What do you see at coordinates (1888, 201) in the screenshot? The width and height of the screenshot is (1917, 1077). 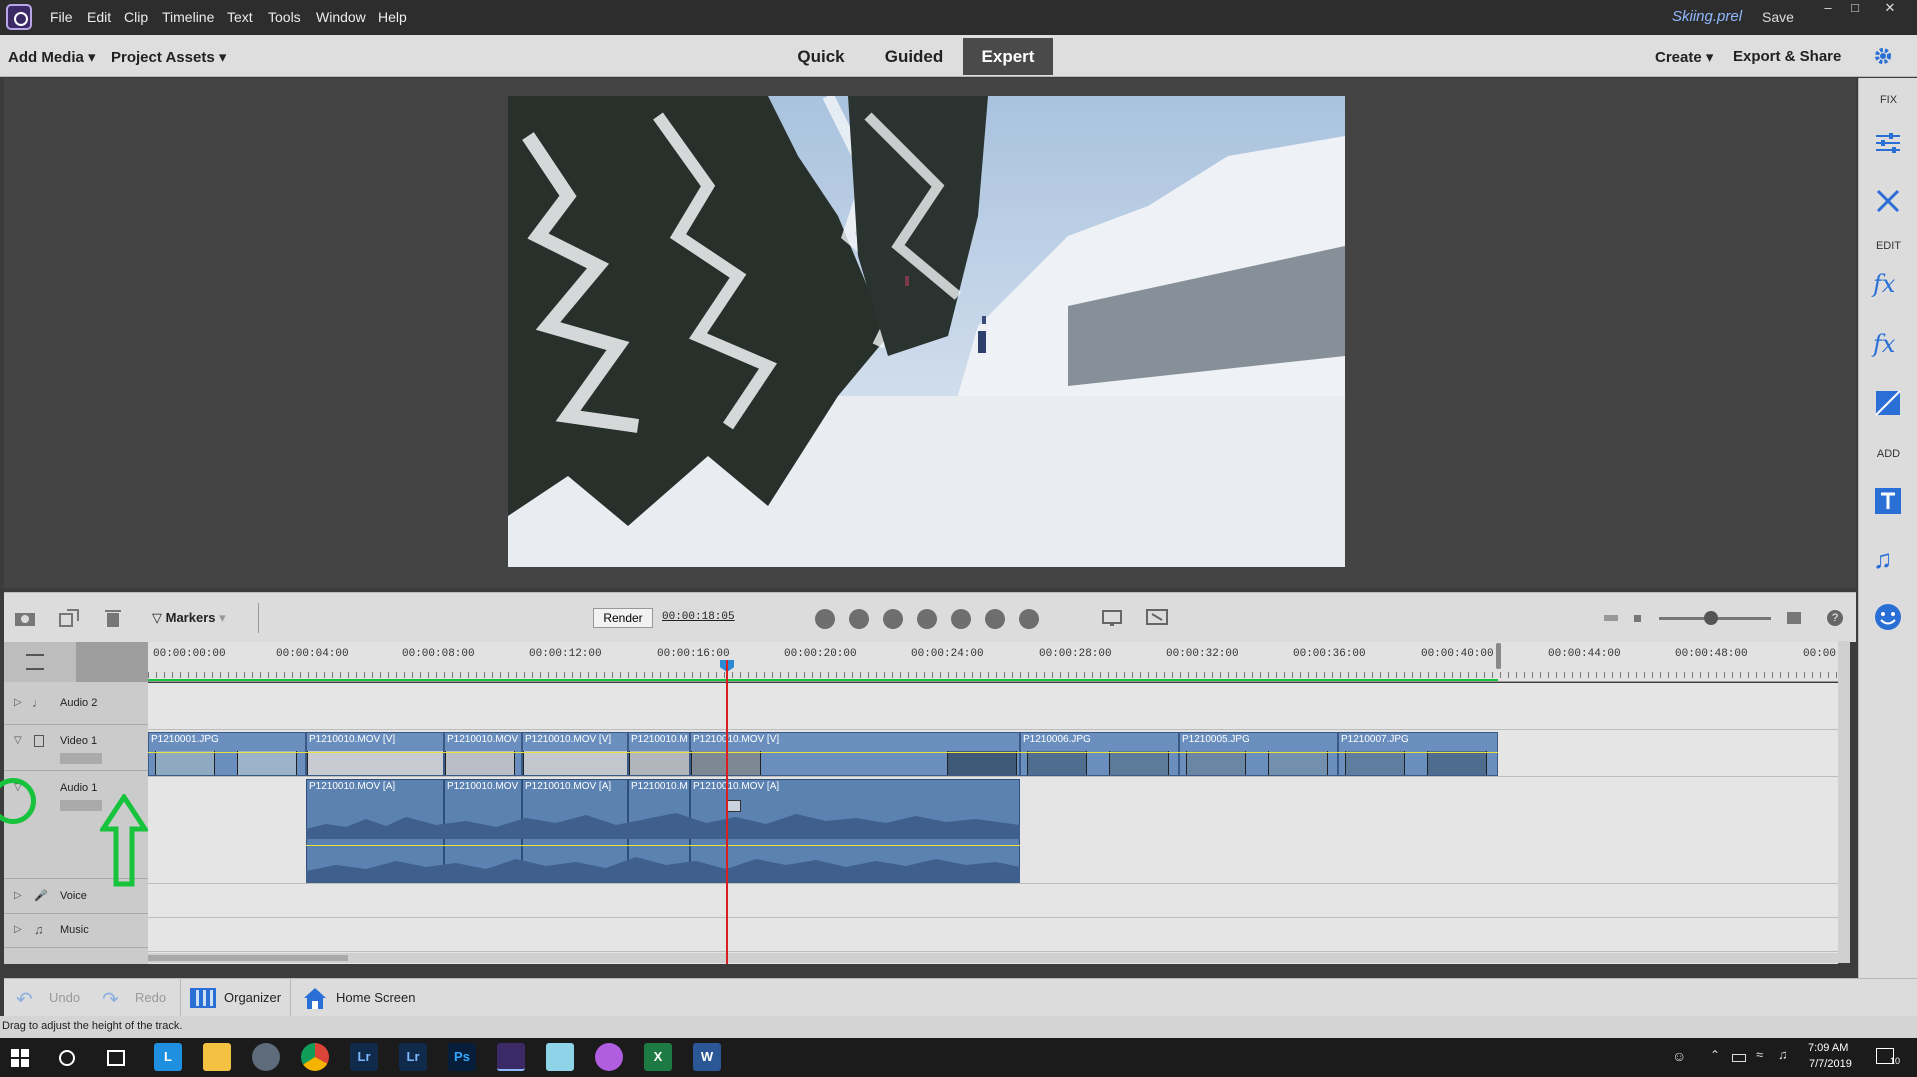 I see `tools-icon` at bounding box center [1888, 201].